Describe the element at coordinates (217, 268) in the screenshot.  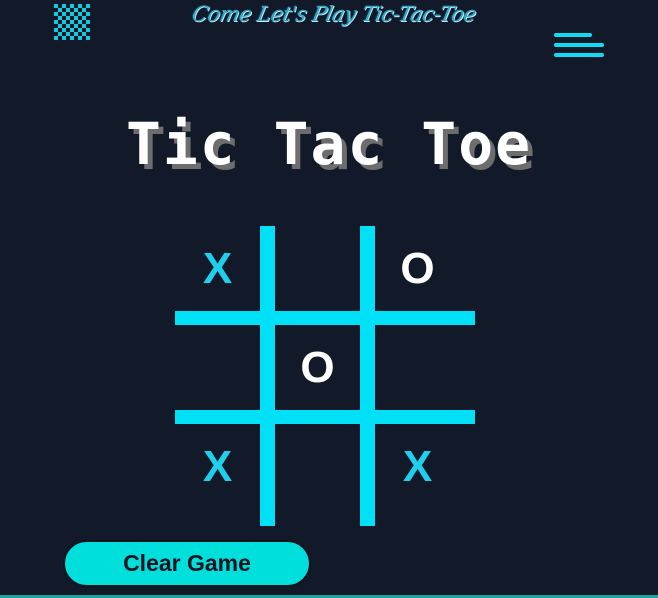
I see `board-cell-1: X` at that location.